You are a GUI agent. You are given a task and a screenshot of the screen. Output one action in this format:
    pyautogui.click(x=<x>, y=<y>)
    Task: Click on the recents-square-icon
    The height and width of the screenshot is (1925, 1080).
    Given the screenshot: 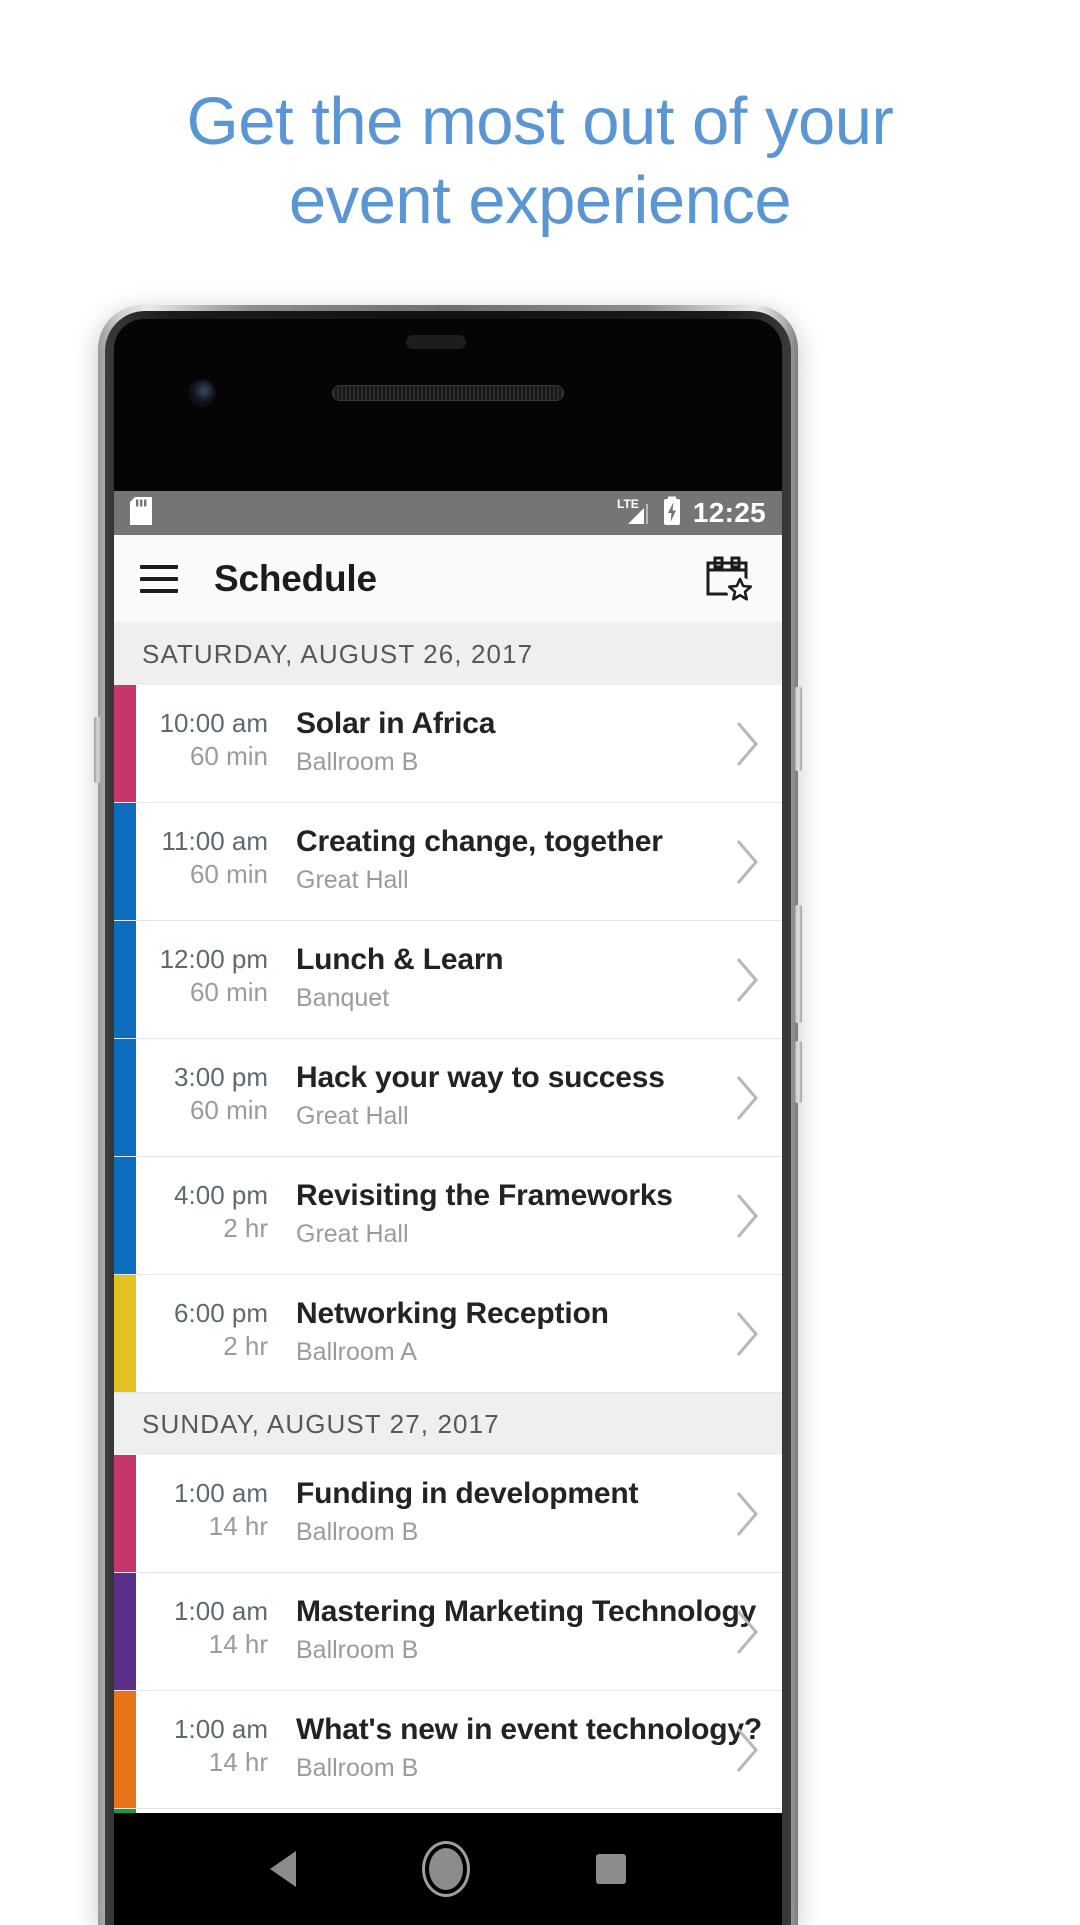 What is the action you would take?
    pyautogui.click(x=610, y=1869)
    